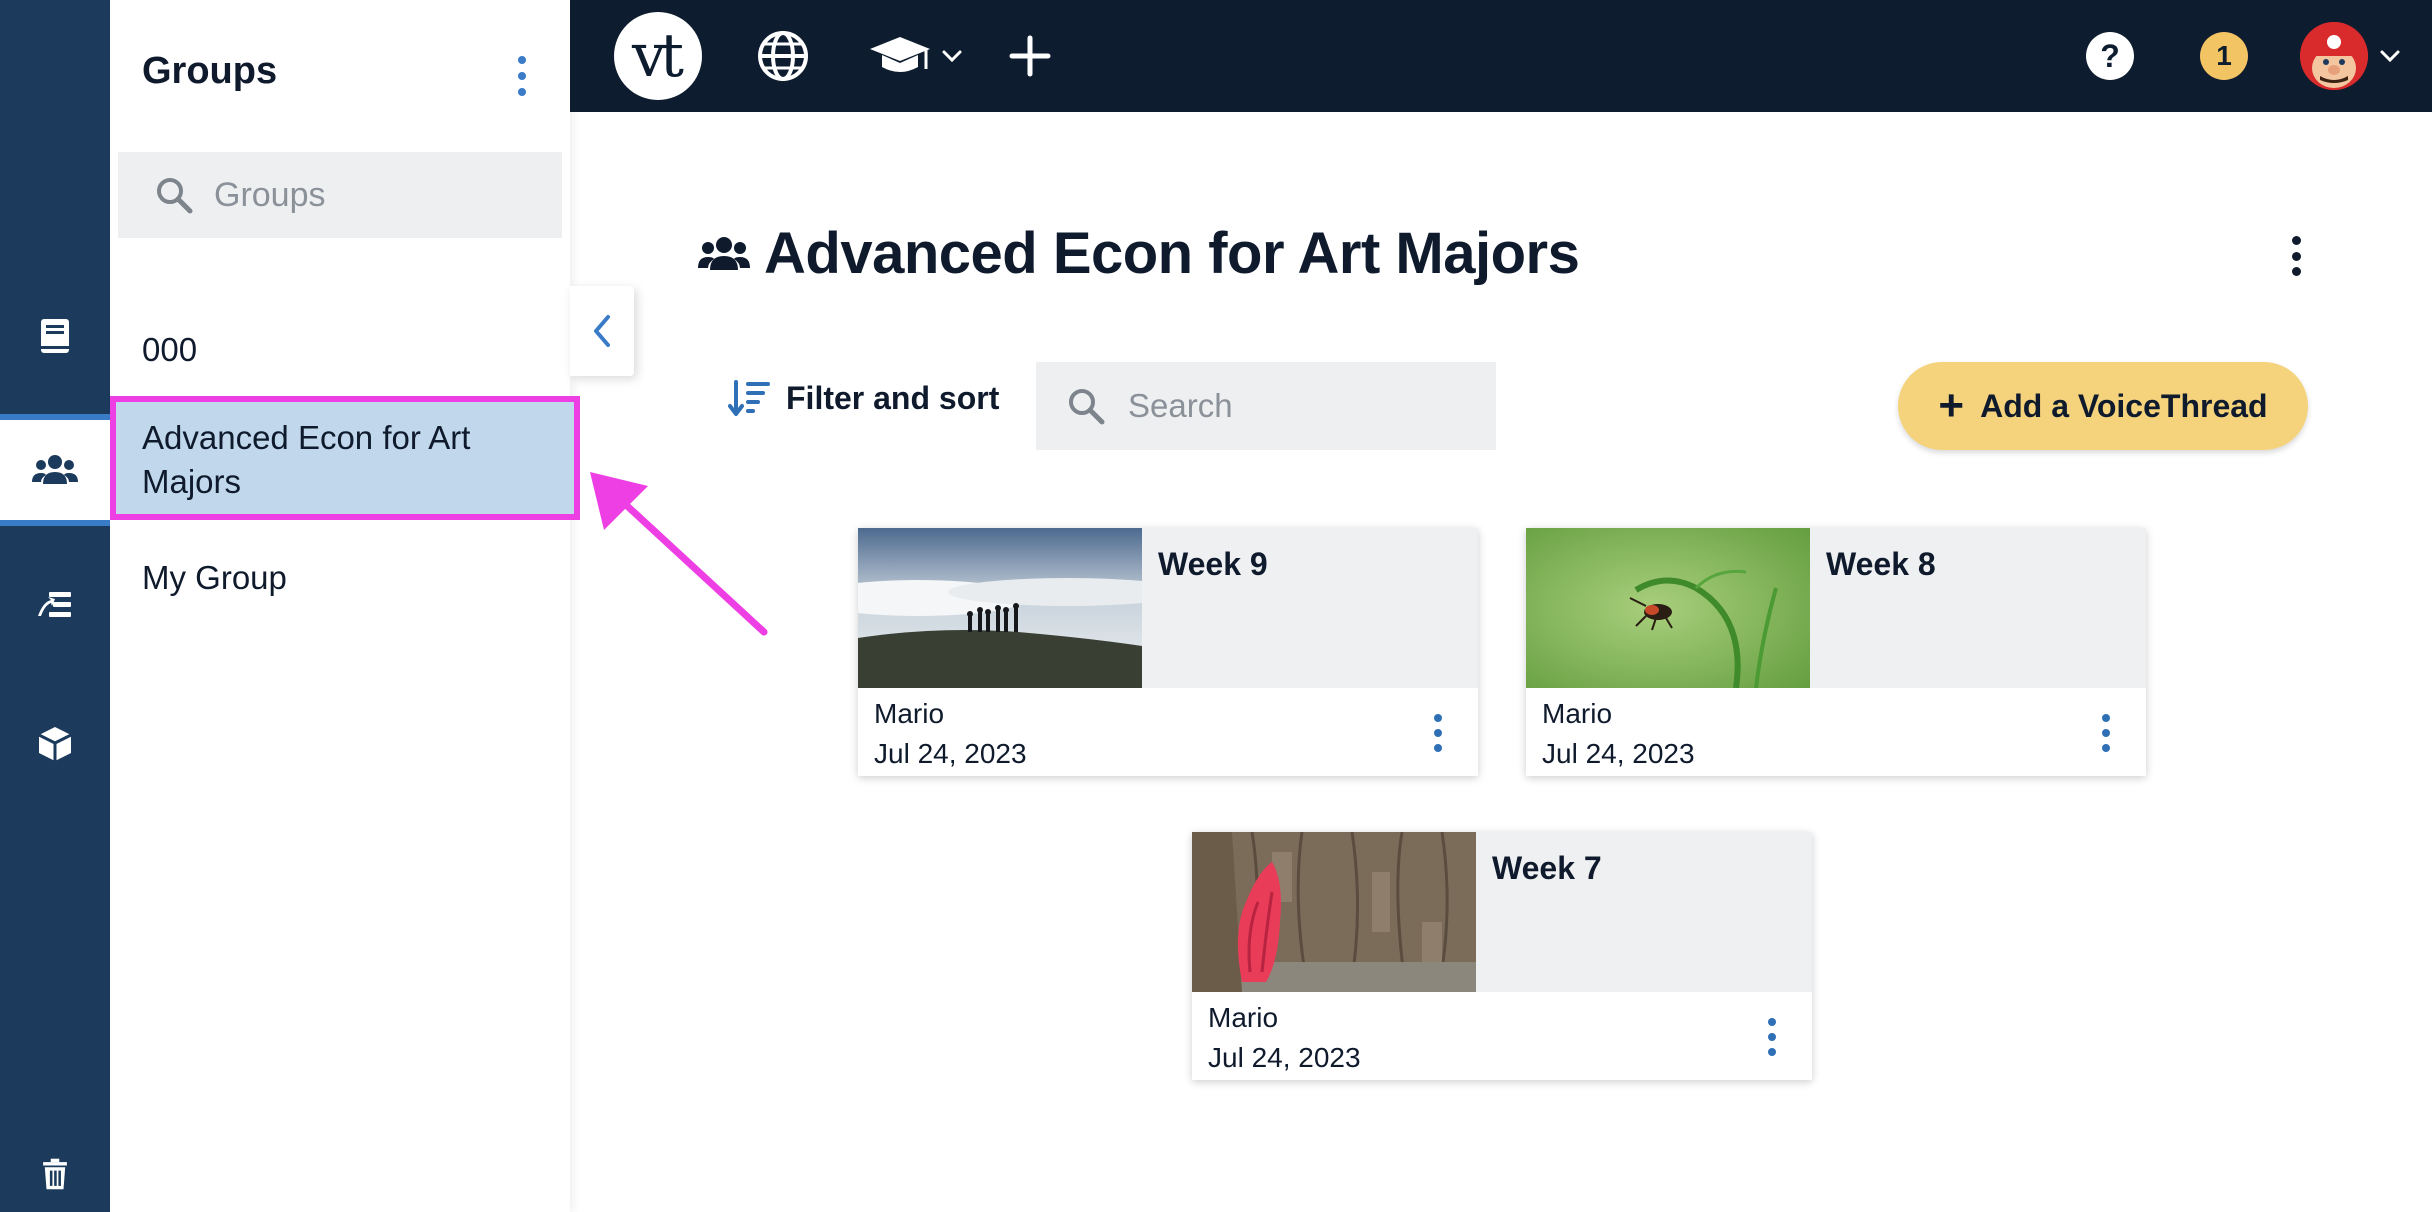 The height and width of the screenshot is (1212, 2432). I want to click on mario-avatar-icon, so click(2334, 56).